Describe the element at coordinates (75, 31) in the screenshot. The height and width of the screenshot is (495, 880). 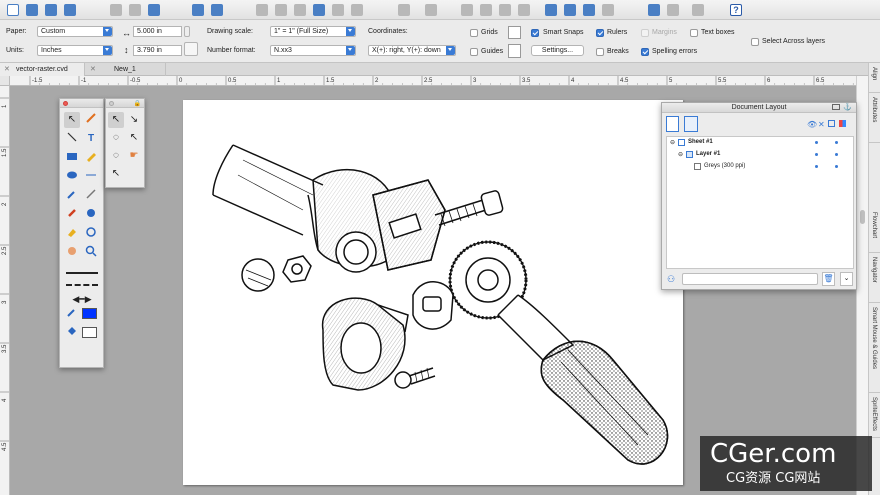
I see `paper-select: Custom` at that location.